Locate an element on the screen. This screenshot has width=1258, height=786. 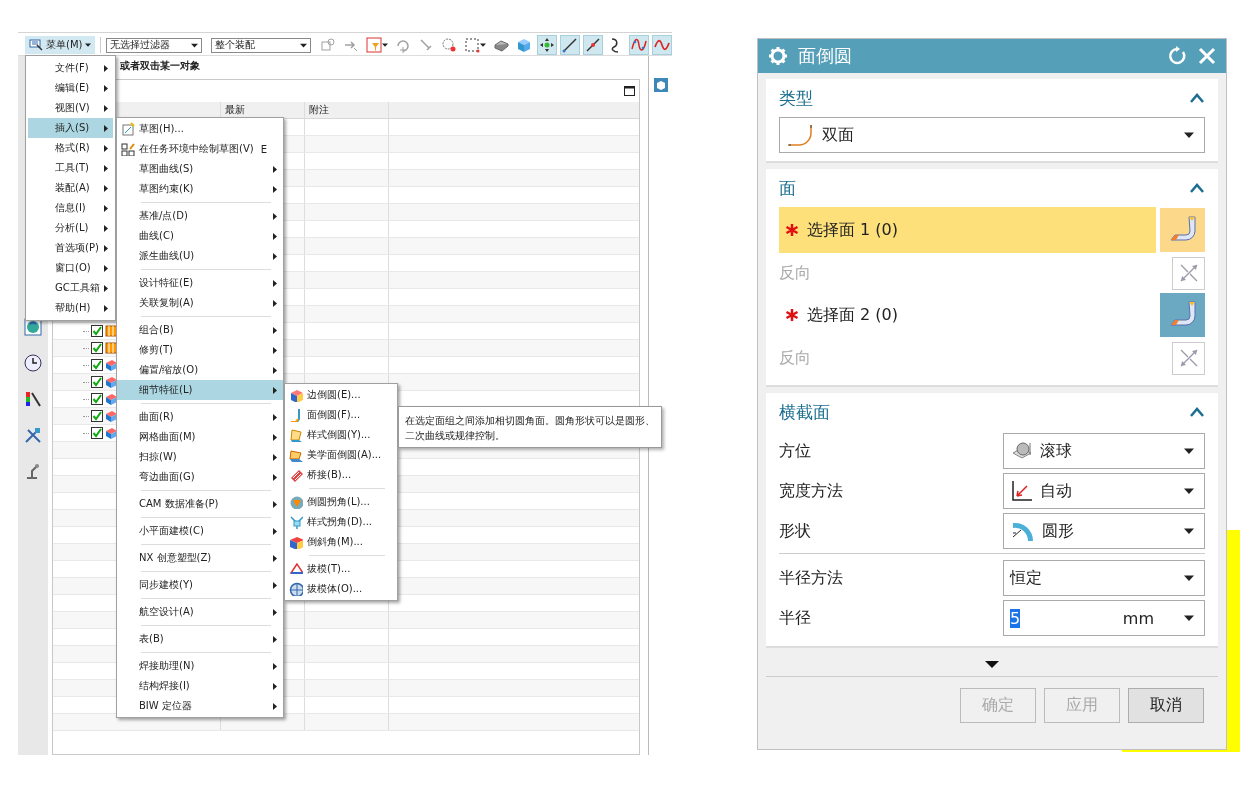
menu-item: 工具(T) is located at coordinates (70, 168).